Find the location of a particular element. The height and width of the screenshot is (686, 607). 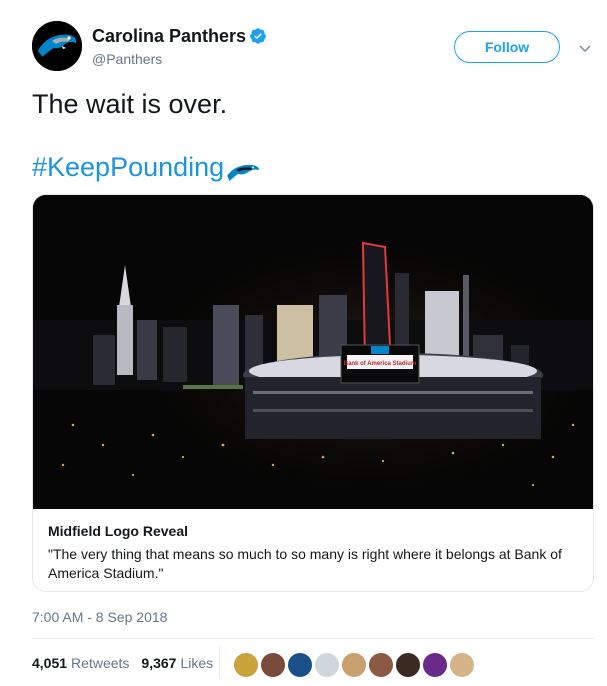

follow-button: Follow is located at coordinates (507, 47).